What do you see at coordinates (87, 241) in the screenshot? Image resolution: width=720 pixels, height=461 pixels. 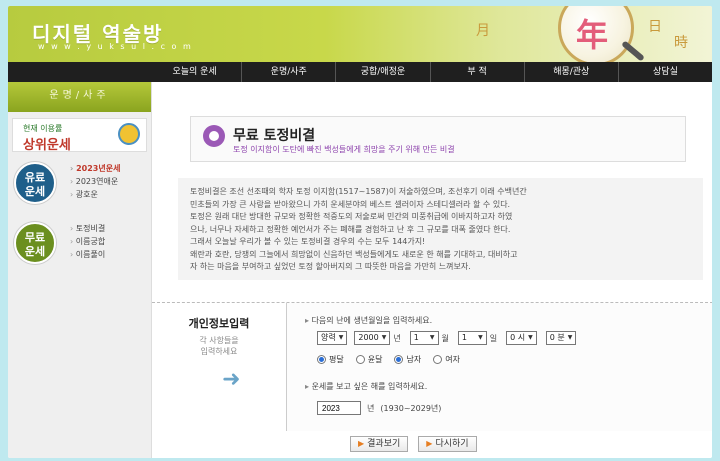 I see `sidebar-item-name-match: 이름궁합` at bounding box center [87, 241].